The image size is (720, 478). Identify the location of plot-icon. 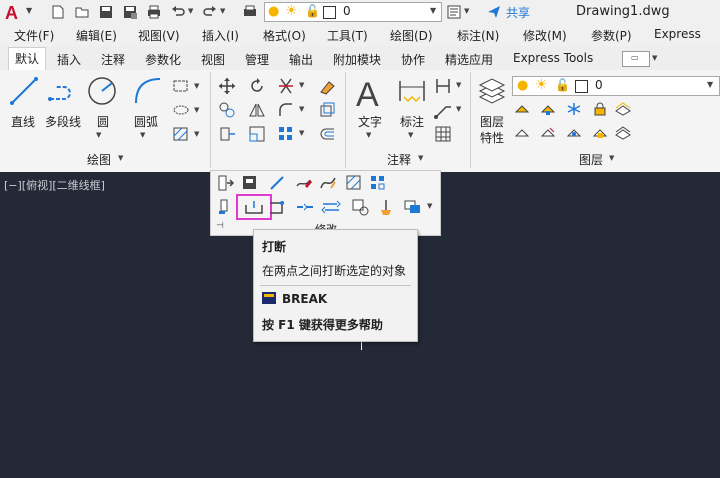
(250, 12).